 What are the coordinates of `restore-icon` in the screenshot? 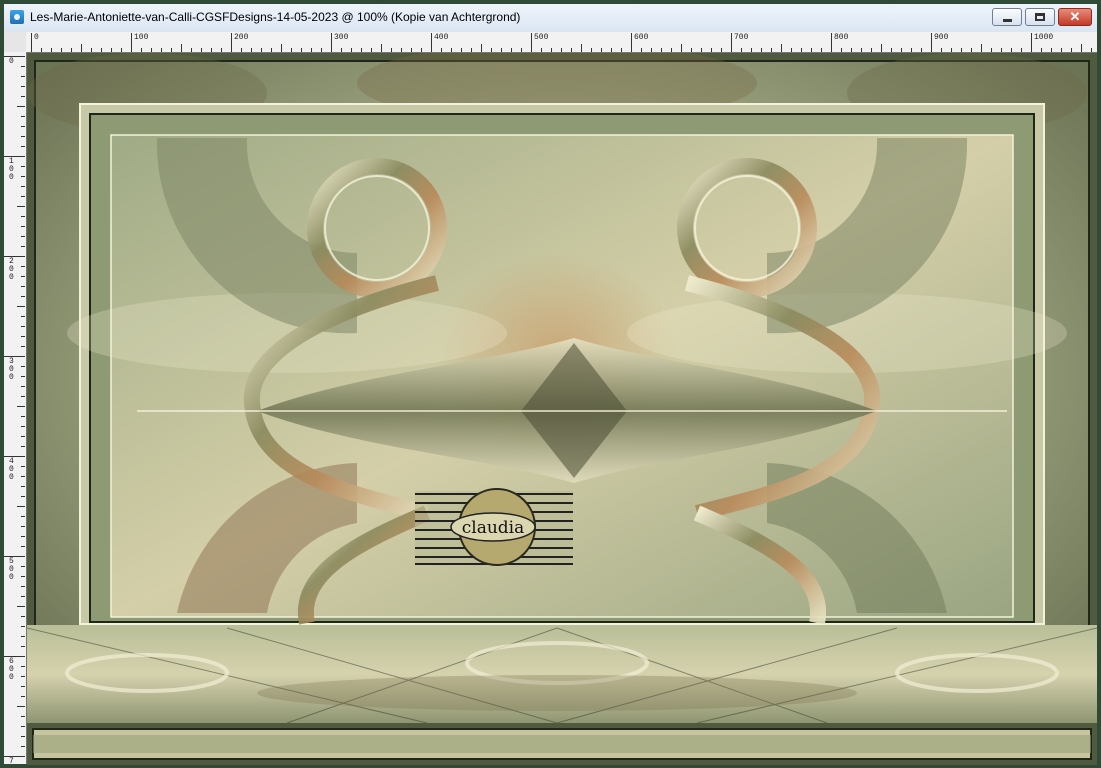 It's located at (1040, 17).